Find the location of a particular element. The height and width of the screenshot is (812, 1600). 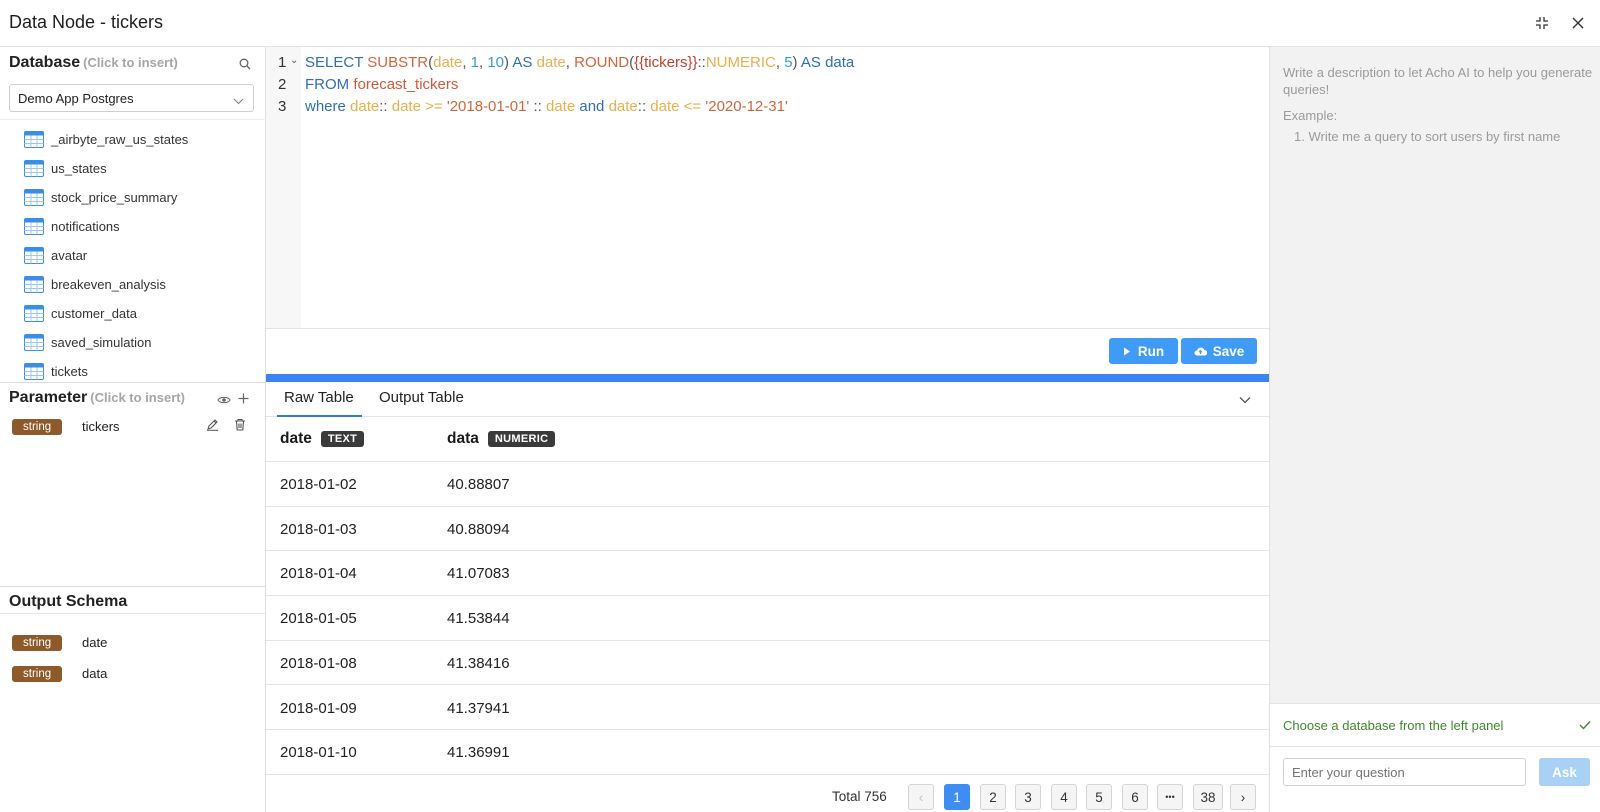

schema-item: string date is located at coordinates (132, 643).